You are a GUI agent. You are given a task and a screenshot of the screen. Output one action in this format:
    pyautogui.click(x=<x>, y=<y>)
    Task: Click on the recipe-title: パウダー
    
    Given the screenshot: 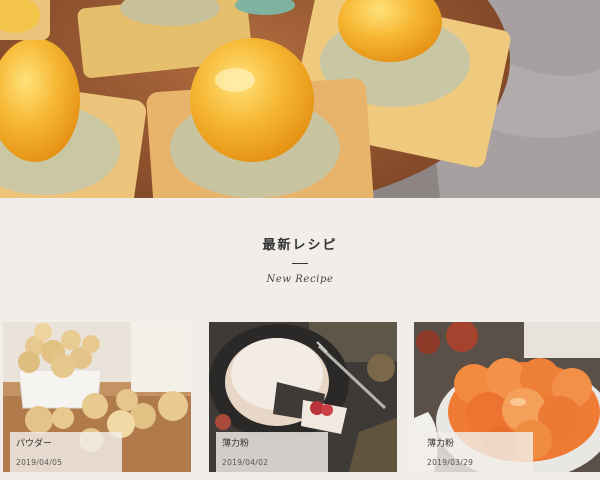 What is the action you would take?
    pyautogui.click(x=34, y=444)
    